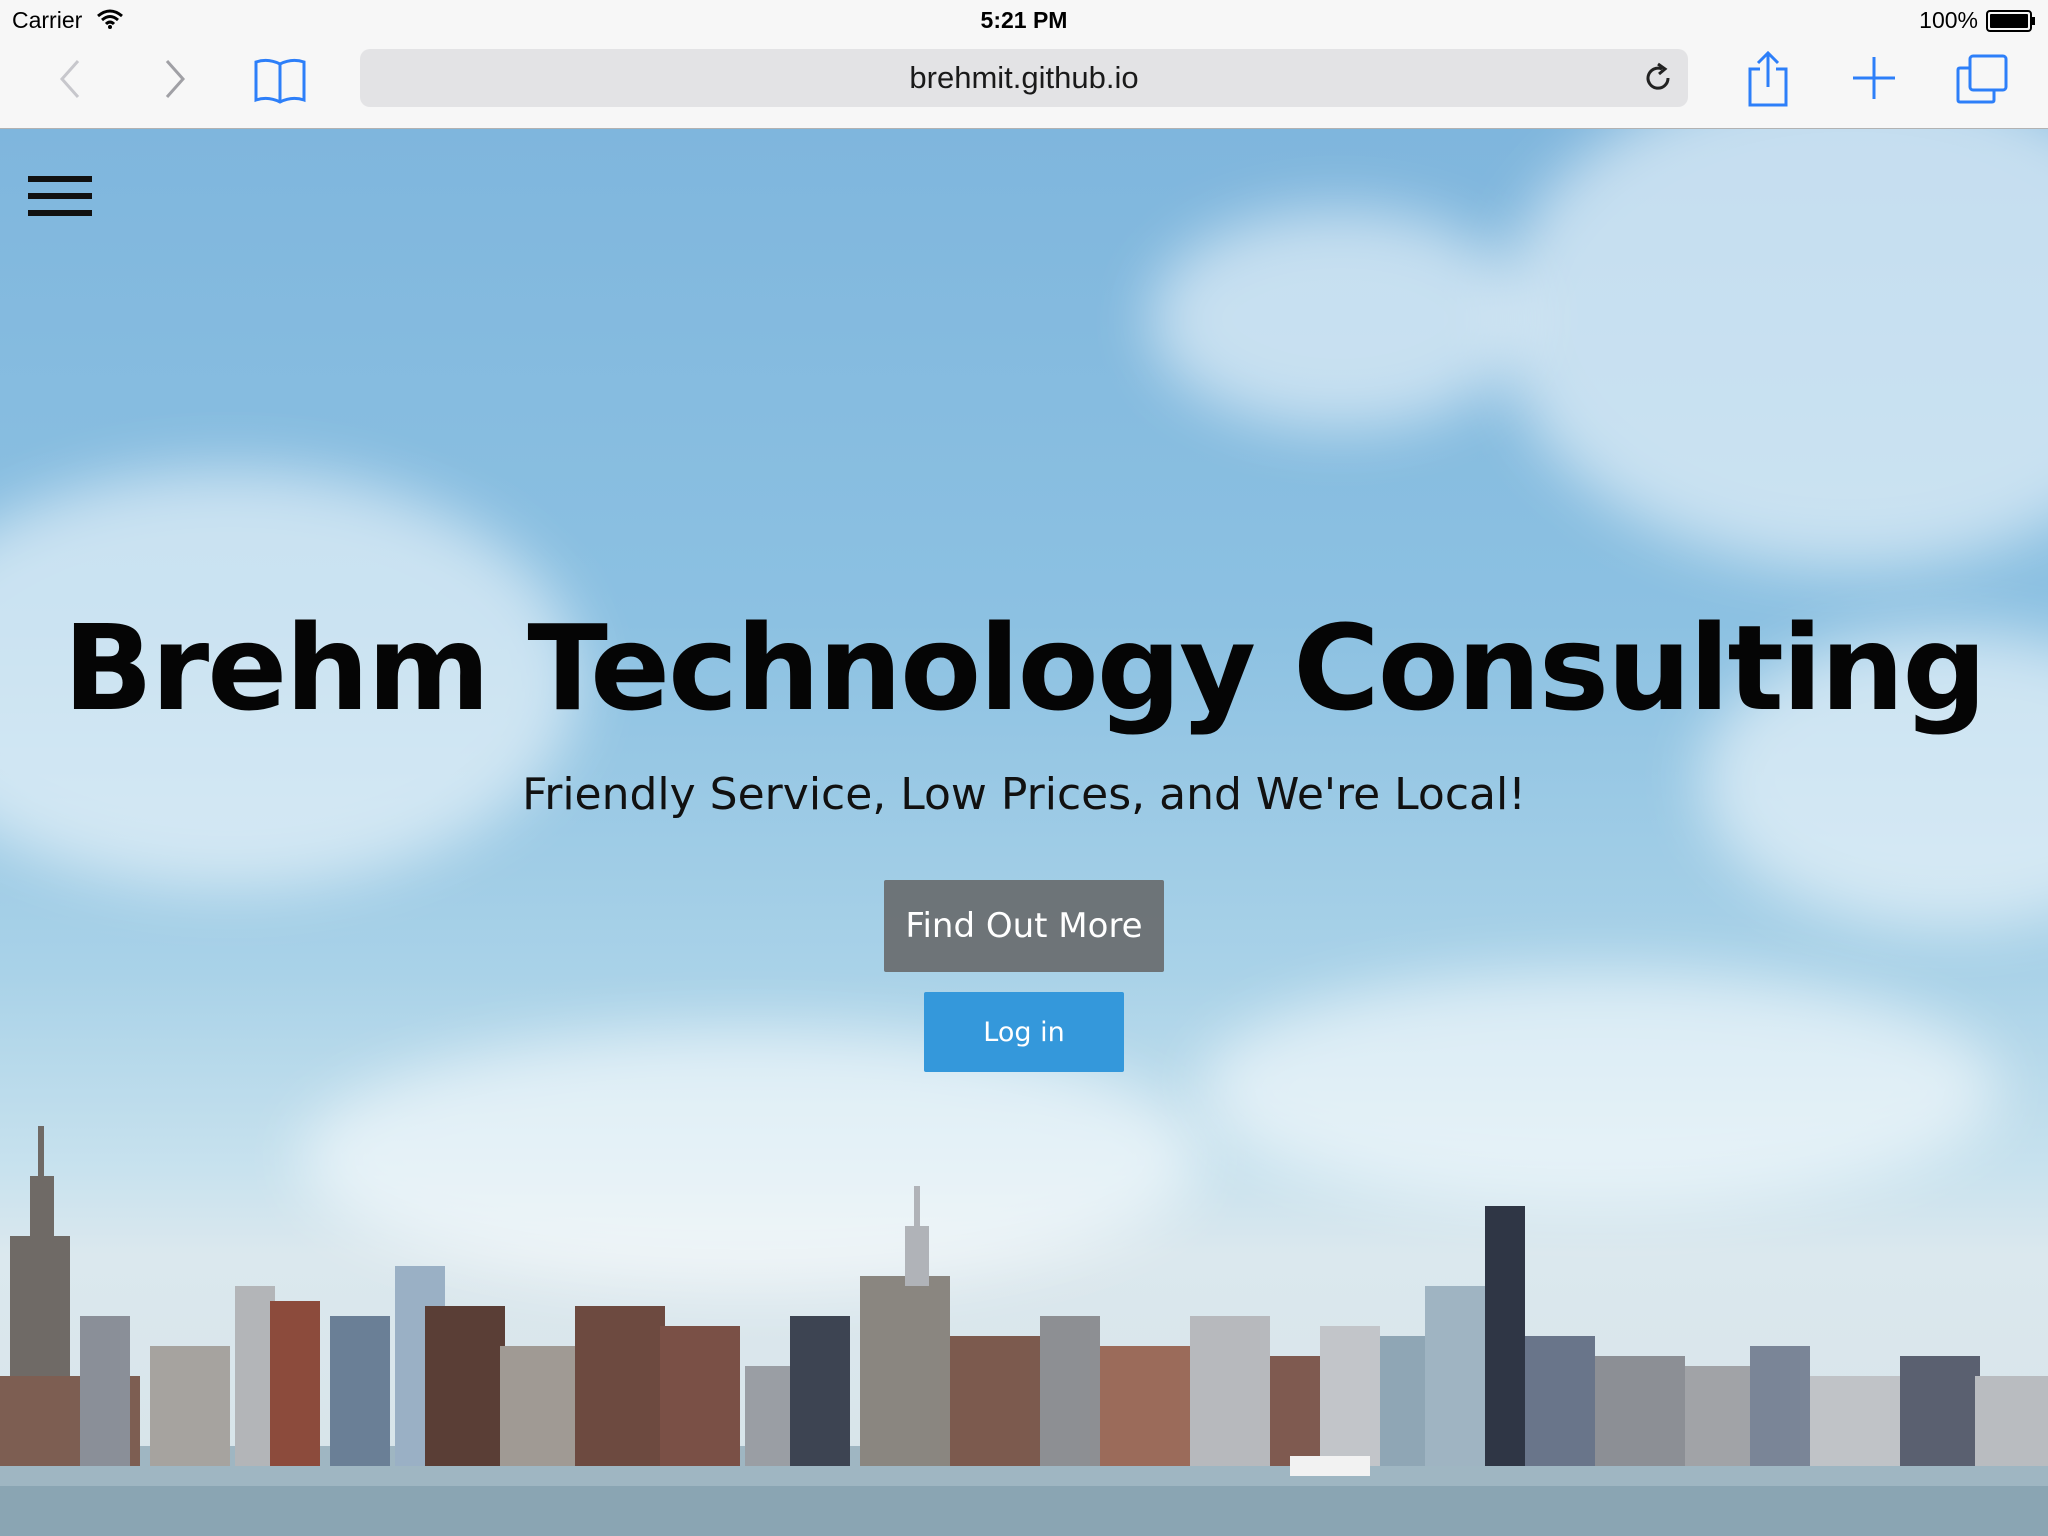 The width and height of the screenshot is (2048, 1536). Describe the element at coordinates (280, 80) in the screenshot. I see `bookmarks-icon` at that location.